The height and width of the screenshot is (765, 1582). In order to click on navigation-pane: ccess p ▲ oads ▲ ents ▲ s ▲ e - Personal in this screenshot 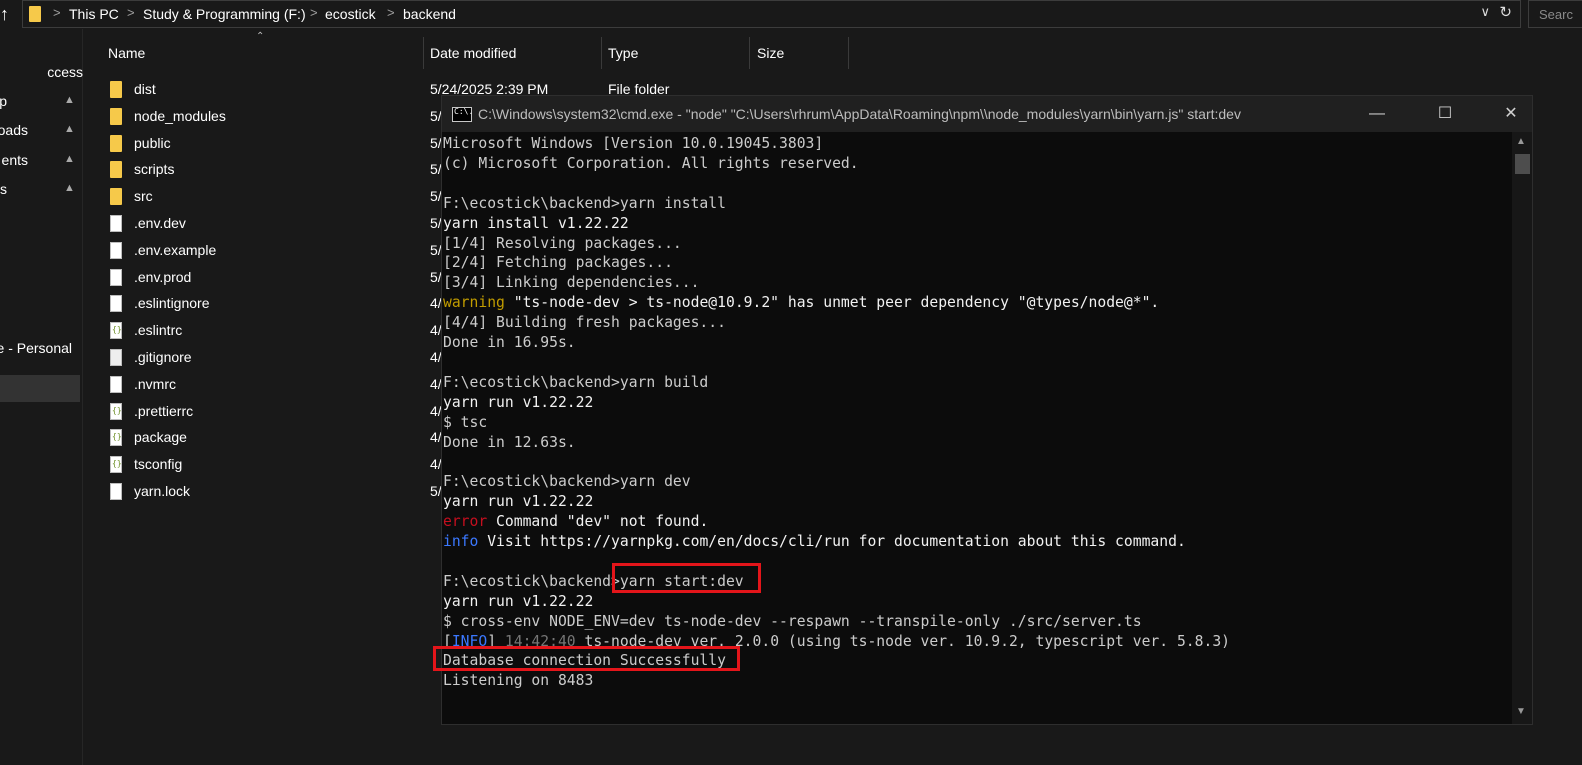, I will do `click(41, 397)`.